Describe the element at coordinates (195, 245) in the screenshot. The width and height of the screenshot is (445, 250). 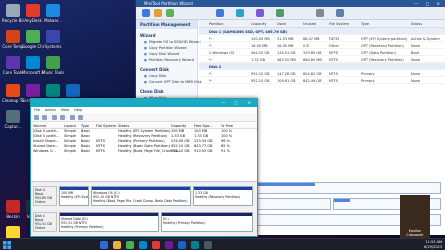
I see `disk-management-taskbar-icon` at that location.